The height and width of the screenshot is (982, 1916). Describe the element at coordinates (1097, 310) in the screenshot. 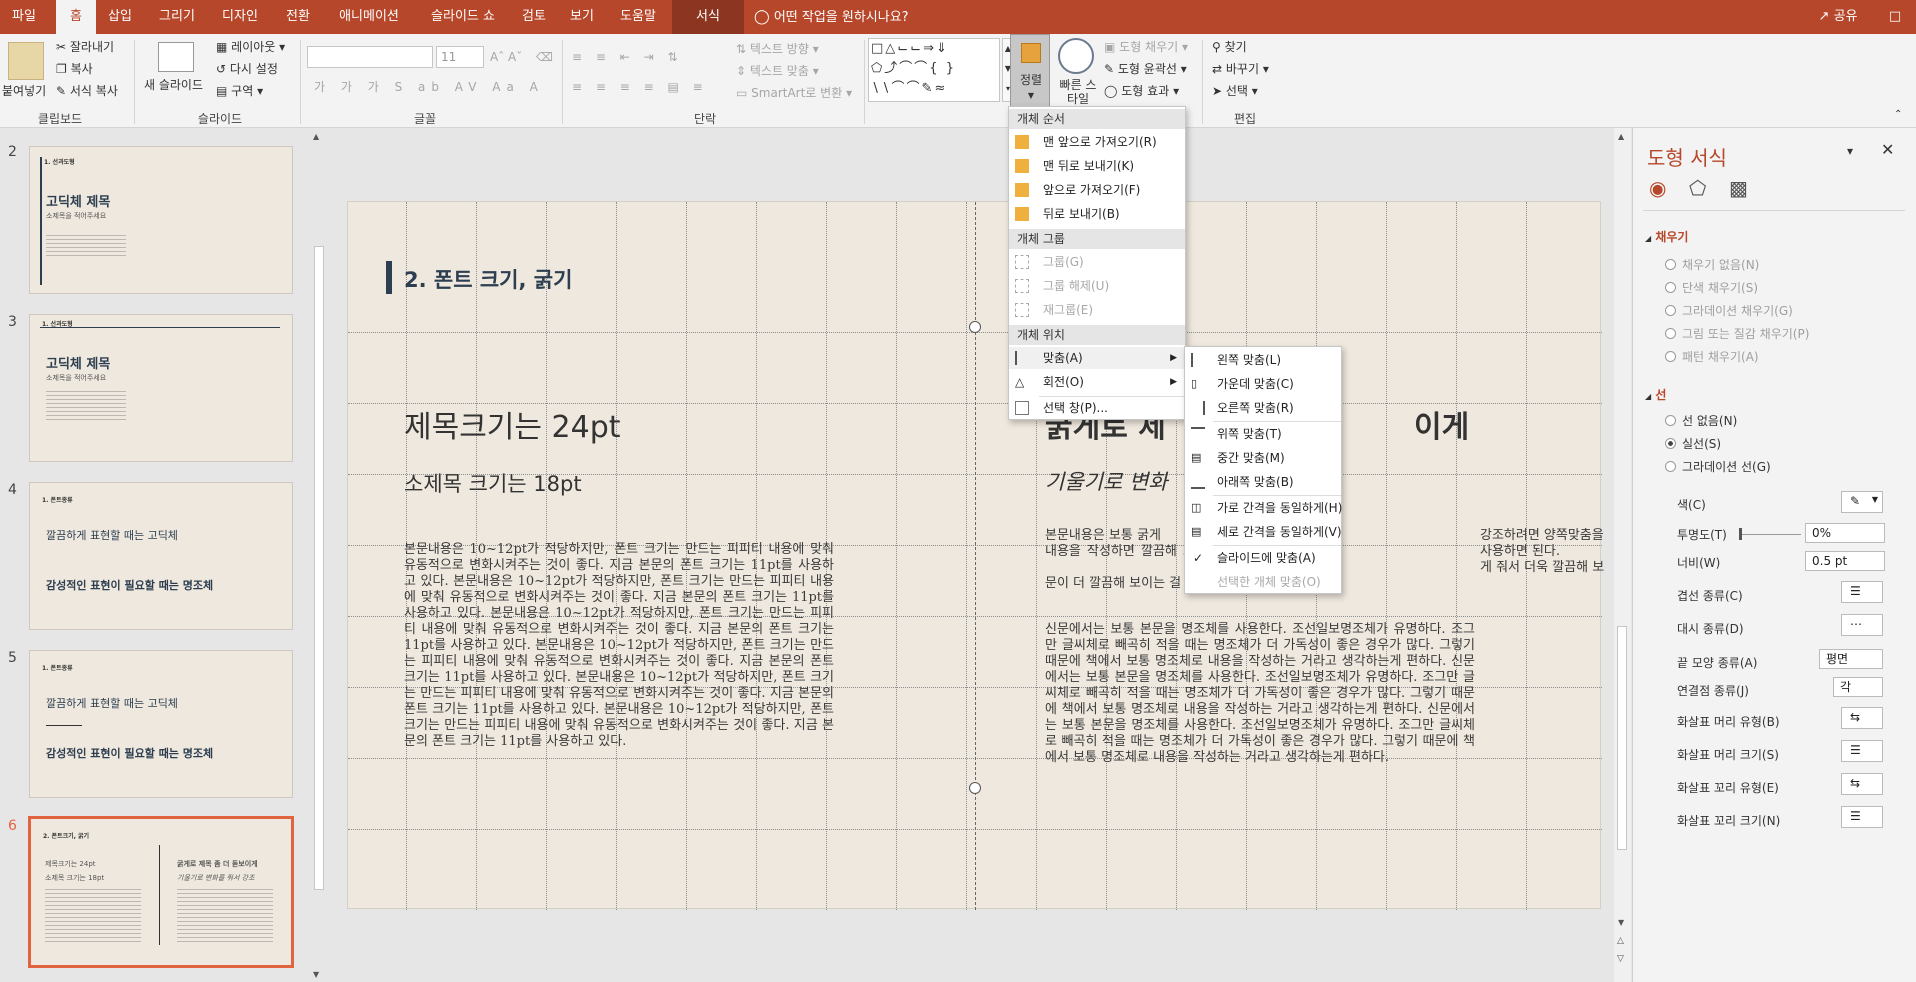

I see `regroup-item: 재그룹(E)` at that location.